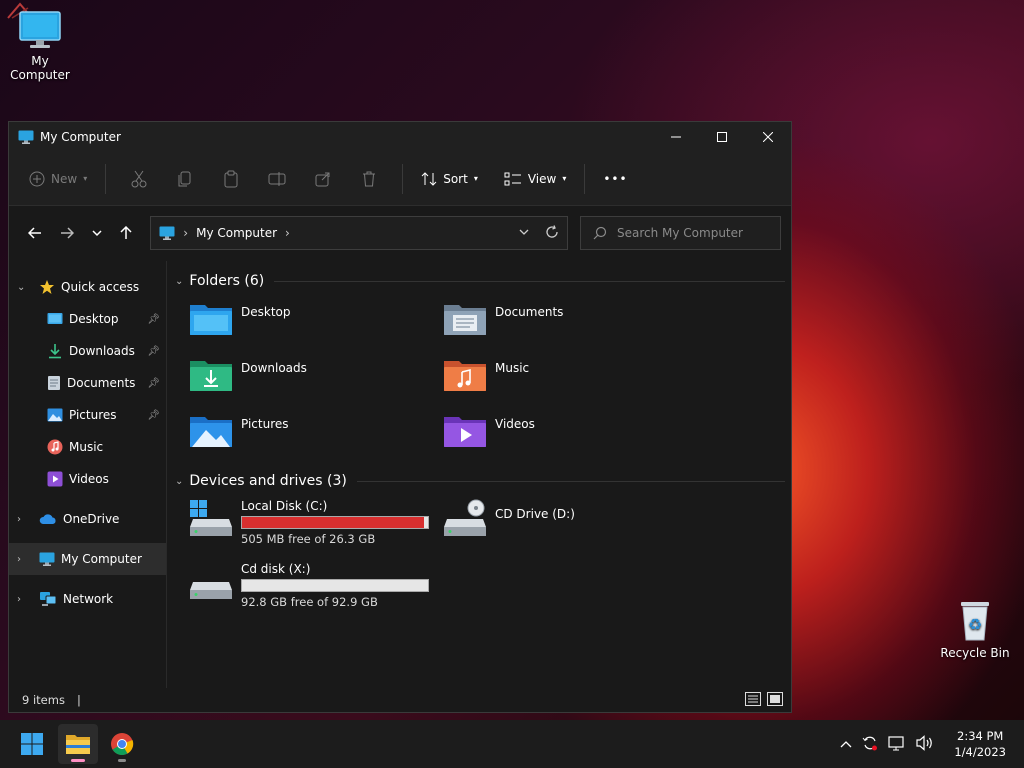  What do you see at coordinates (87, 479) in the screenshot?
I see `sidebar-item-videos: Videos` at bounding box center [87, 479].